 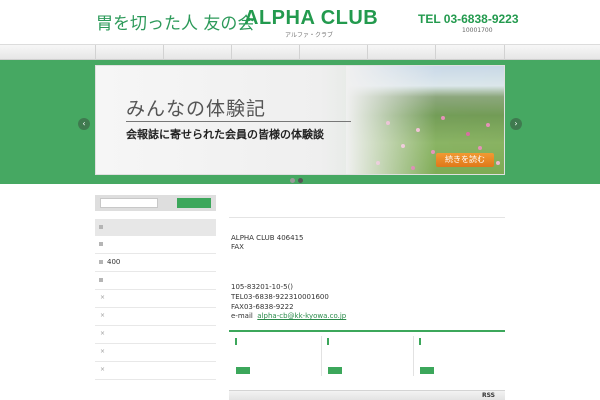 I want to click on slide-subtitle: 会報誌に寄せられた会員の皆様の体験談, so click(x=225, y=134).